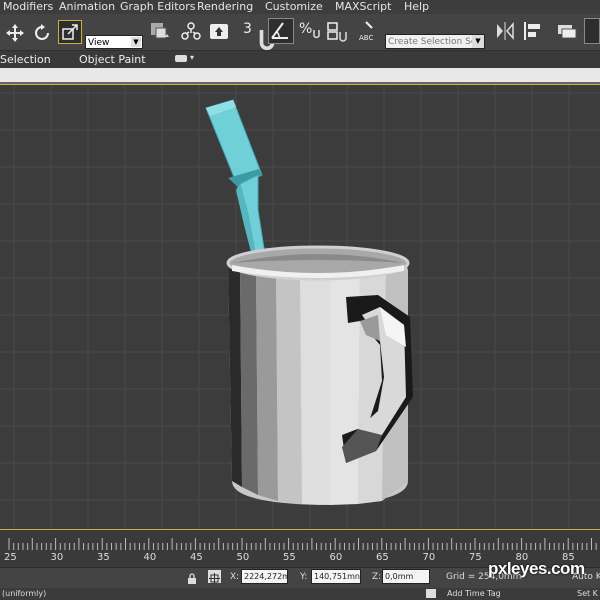 This screenshot has width=600, height=600. I want to click on z-coordinate-field: 0,0mm, so click(406, 576).